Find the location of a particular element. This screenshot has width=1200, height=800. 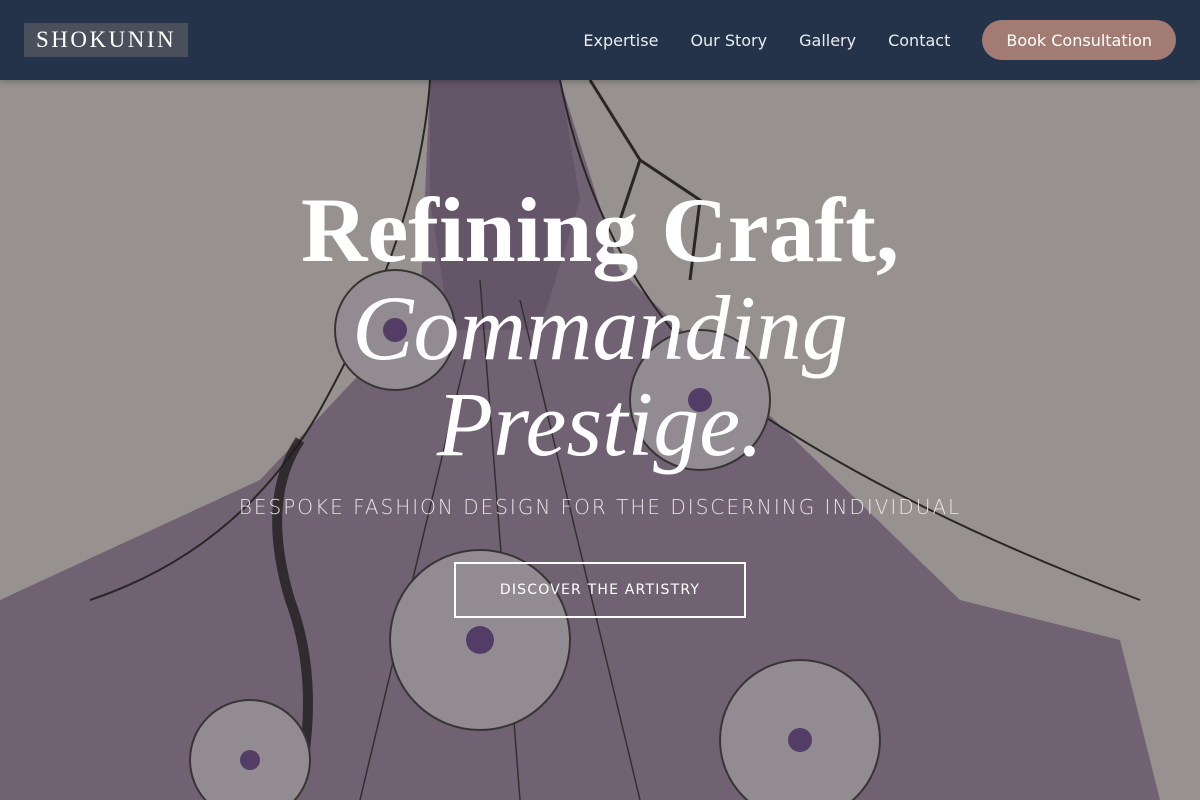

hero-headline-line1: Refining Craft, is located at coordinates (600, 230).